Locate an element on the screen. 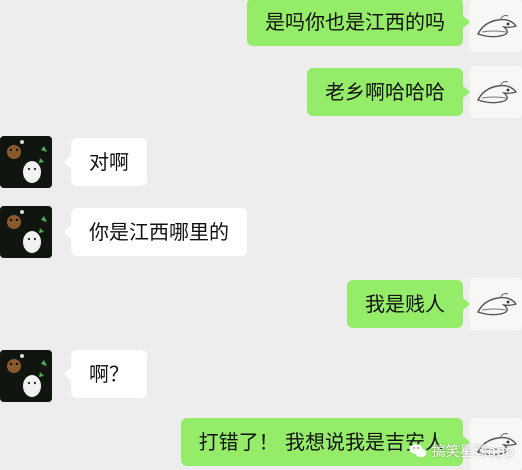 This screenshot has height=470, width=522. outgoing-message-bubble: 是吗你也是江西的吗 is located at coordinates (358, 23).